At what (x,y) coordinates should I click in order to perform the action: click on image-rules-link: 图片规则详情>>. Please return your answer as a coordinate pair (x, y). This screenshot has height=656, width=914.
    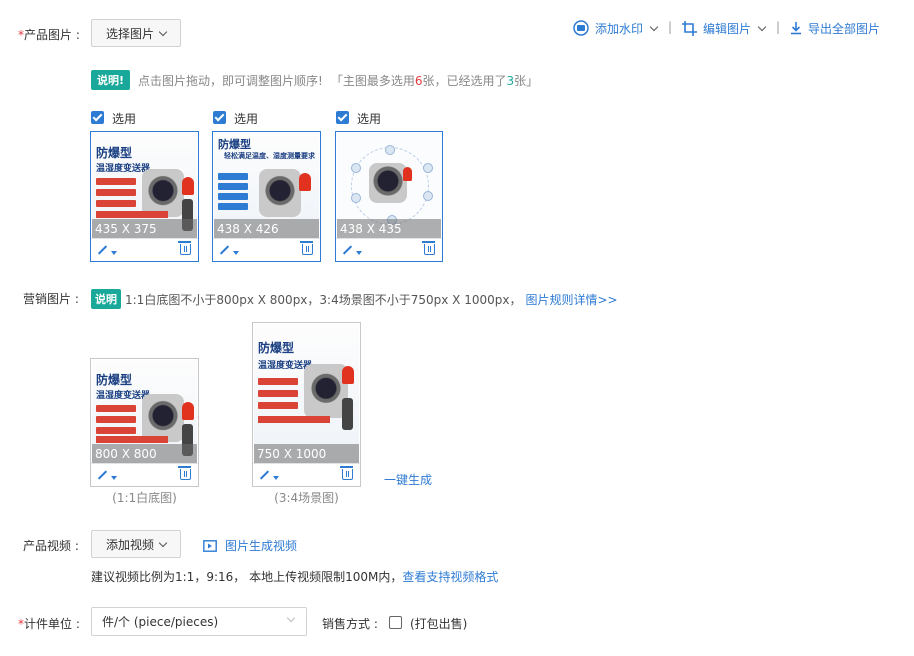
    Looking at the image, I should click on (571, 299).